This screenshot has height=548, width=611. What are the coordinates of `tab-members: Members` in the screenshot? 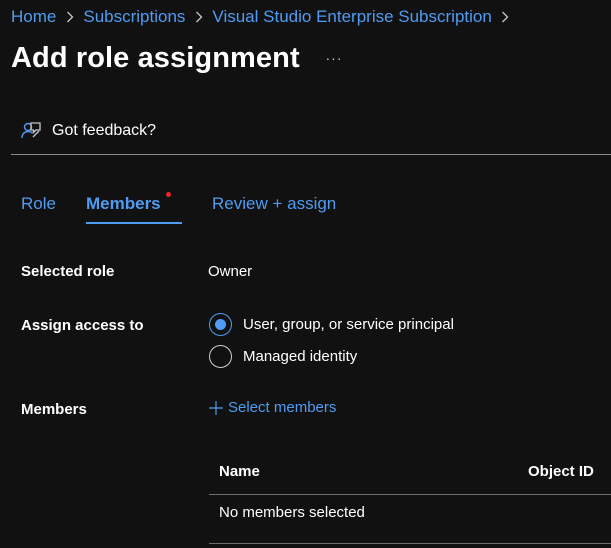 It's located at (123, 204).